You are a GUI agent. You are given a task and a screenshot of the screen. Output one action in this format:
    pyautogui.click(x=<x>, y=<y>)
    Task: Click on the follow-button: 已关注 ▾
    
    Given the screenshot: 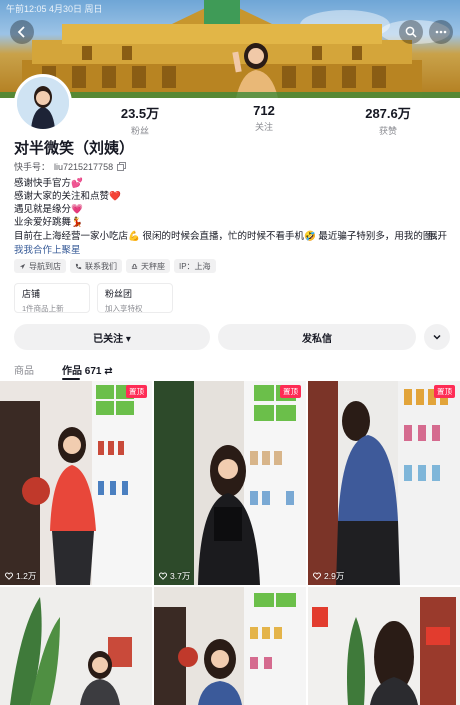 What is the action you would take?
    pyautogui.click(x=112, y=337)
    